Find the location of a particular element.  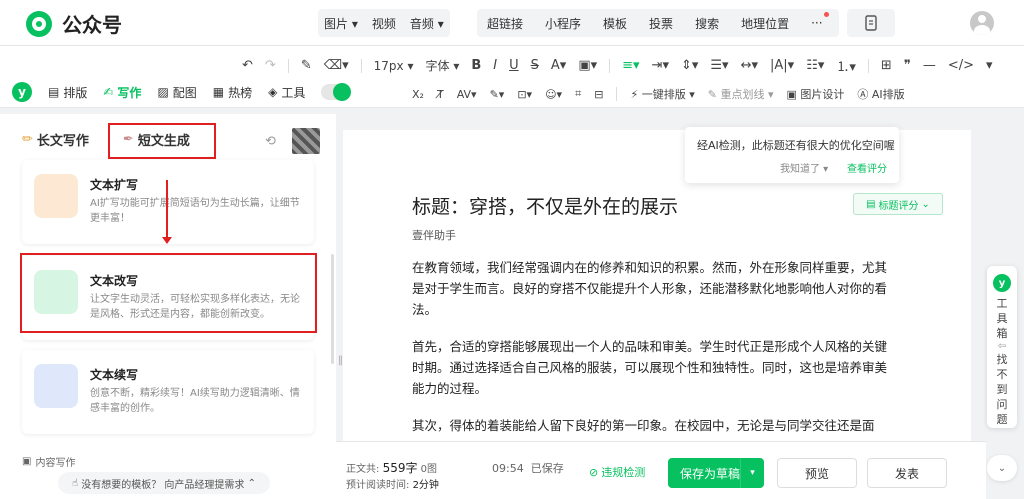

chart-icon: ⊡▾ is located at coordinates (524, 94).